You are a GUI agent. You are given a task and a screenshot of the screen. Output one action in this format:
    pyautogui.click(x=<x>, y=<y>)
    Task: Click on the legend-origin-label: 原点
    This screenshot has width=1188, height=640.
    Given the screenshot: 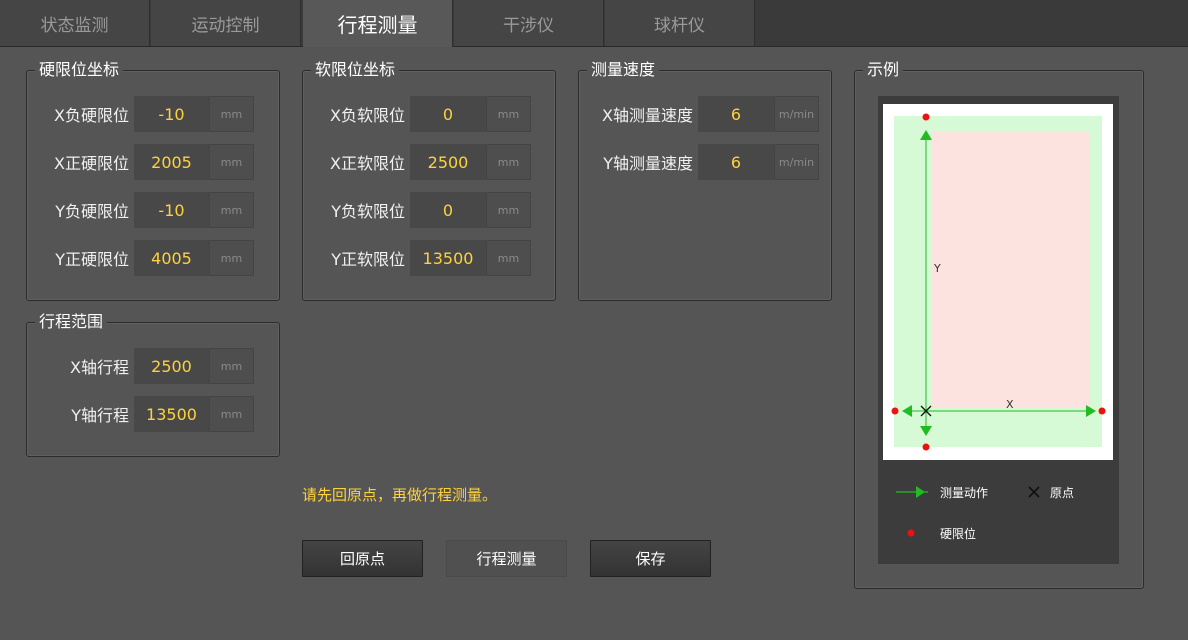 What is the action you would take?
    pyautogui.click(x=1062, y=493)
    